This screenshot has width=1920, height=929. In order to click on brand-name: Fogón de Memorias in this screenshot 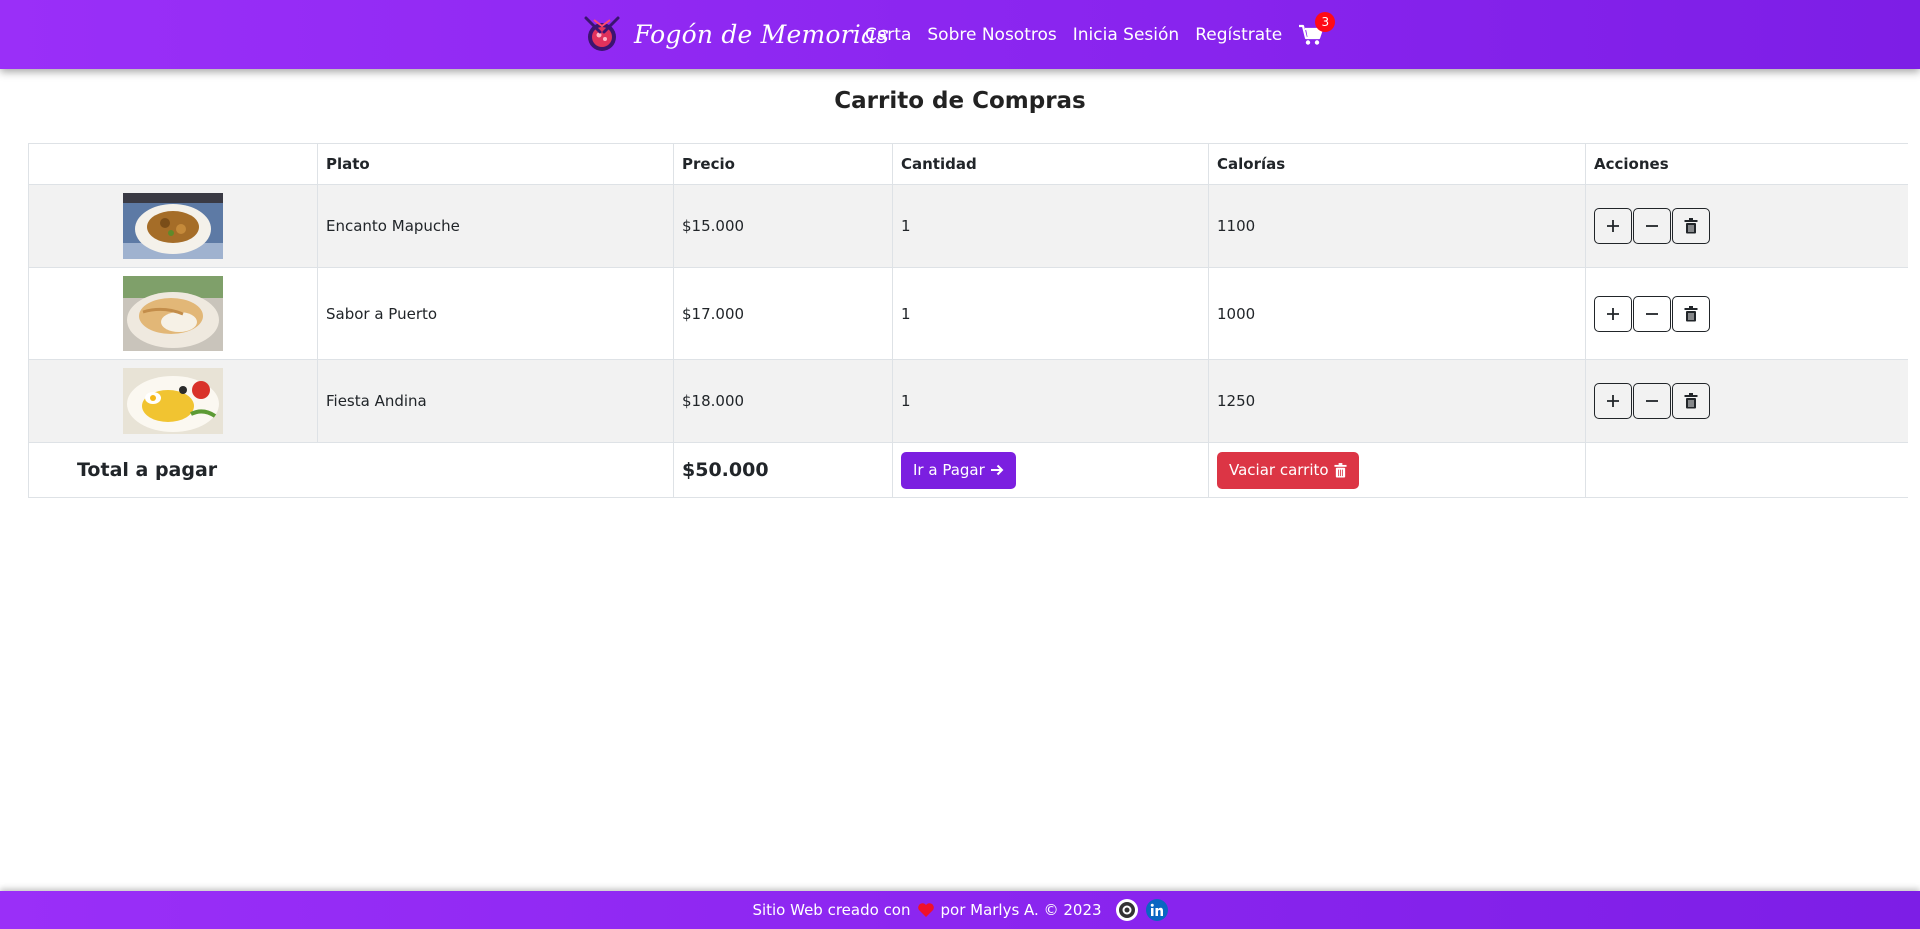, I will do `click(762, 34)`.